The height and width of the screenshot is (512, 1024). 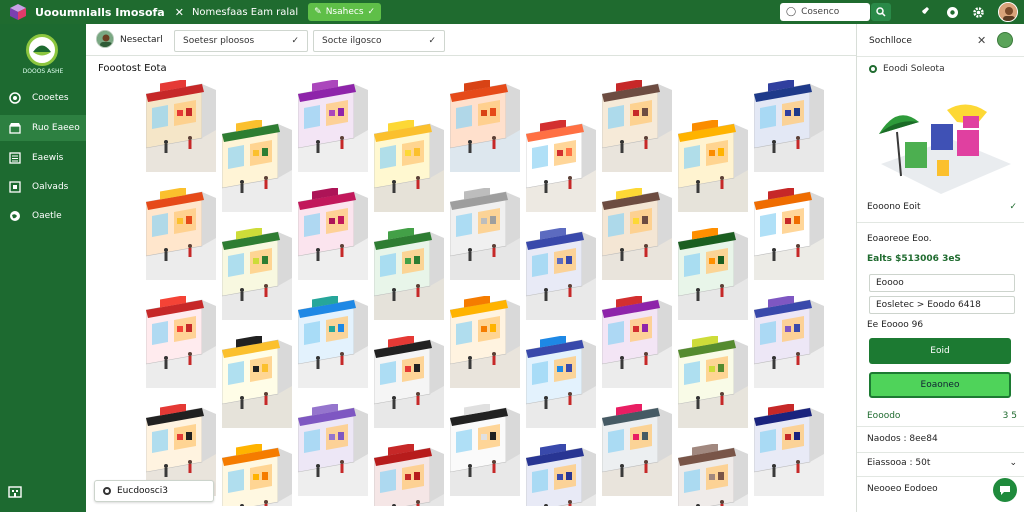 What do you see at coordinates (902, 489) in the screenshot?
I see `detail-label: Neooeo Eodoeo` at bounding box center [902, 489].